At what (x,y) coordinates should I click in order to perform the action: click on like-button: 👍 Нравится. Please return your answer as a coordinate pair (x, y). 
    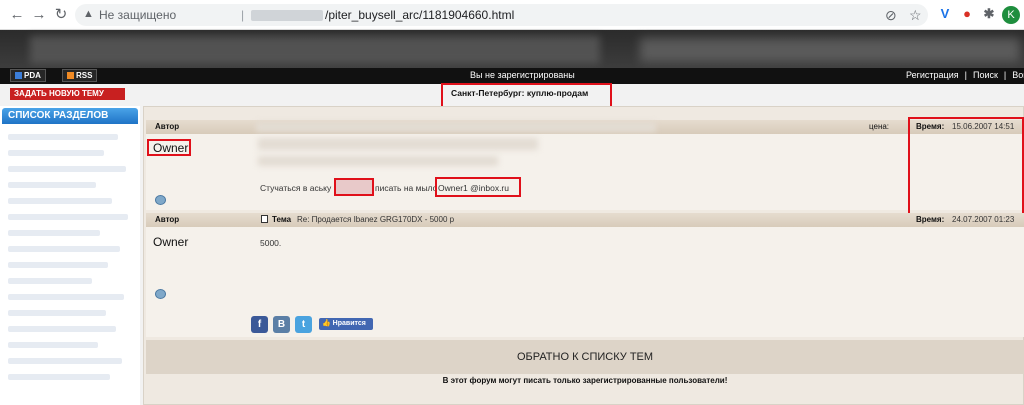
    Looking at the image, I should click on (346, 324).